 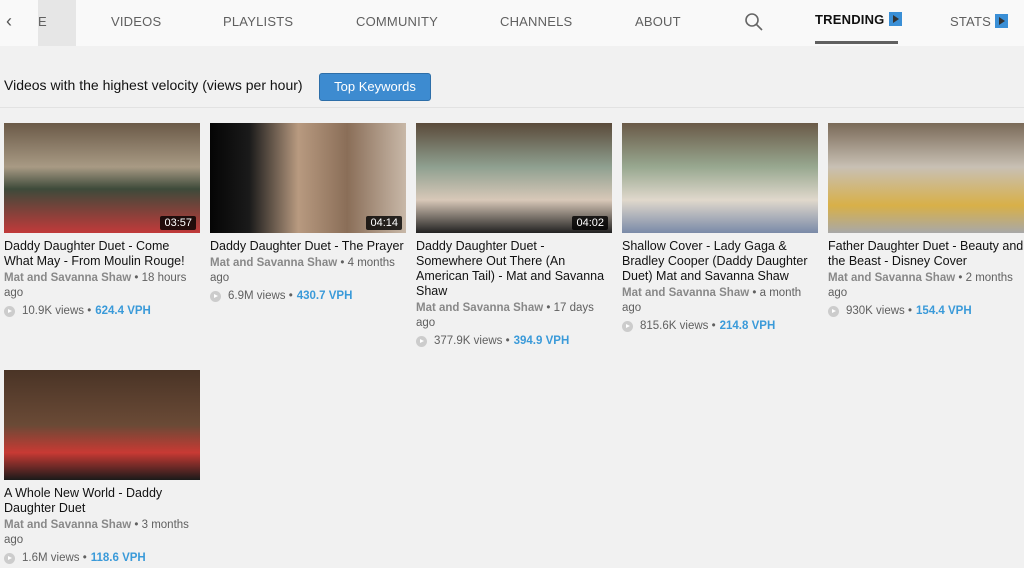 I want to click on vph-value: 430.7 VPH, so click(x=324, y=296).